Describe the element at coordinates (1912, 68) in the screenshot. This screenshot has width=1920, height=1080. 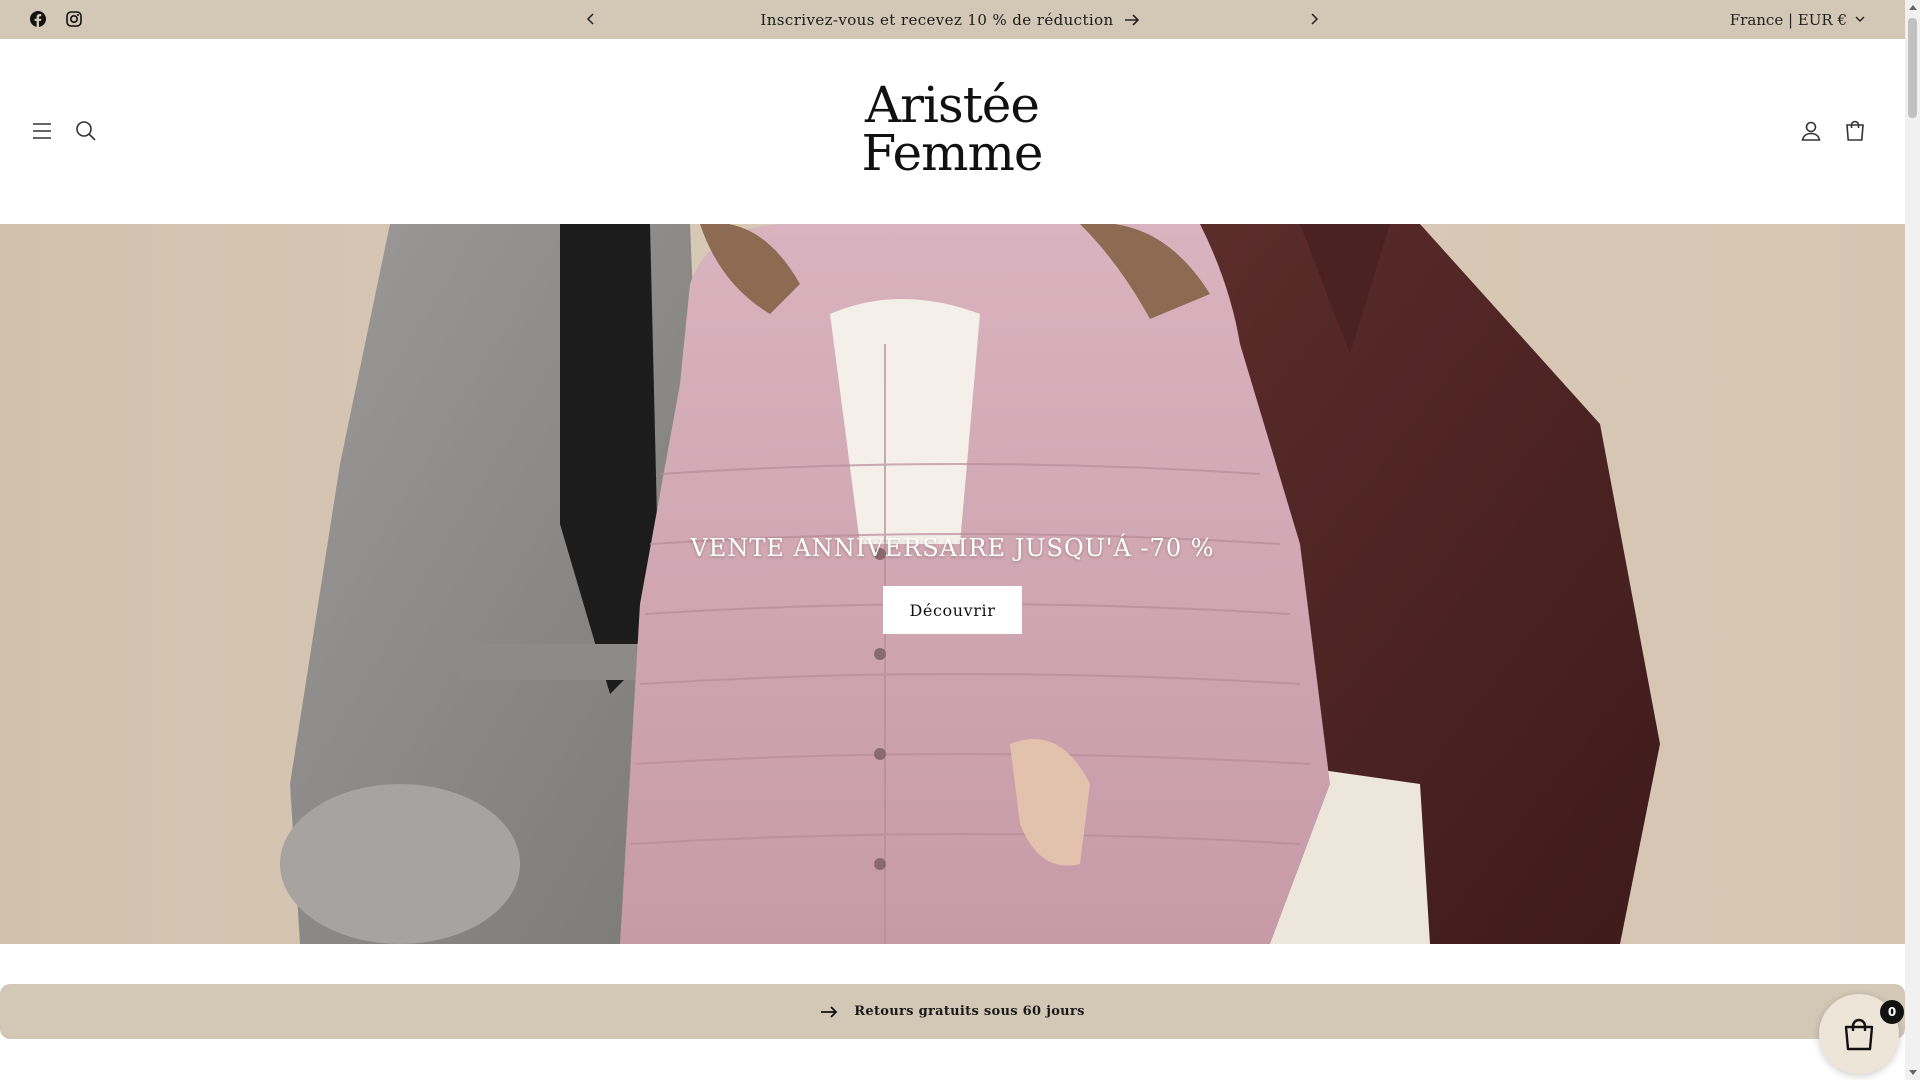
I see `scrollbar-thumb` at that location.